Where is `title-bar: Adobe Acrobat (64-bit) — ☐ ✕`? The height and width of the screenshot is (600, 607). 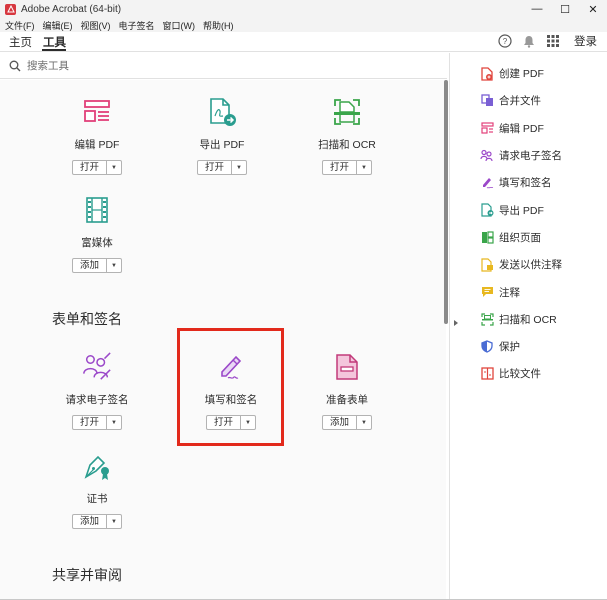
title-bar: Adobe Acrobat (64-bit) — ☐ ✕ is located at coordinates (303, 9).